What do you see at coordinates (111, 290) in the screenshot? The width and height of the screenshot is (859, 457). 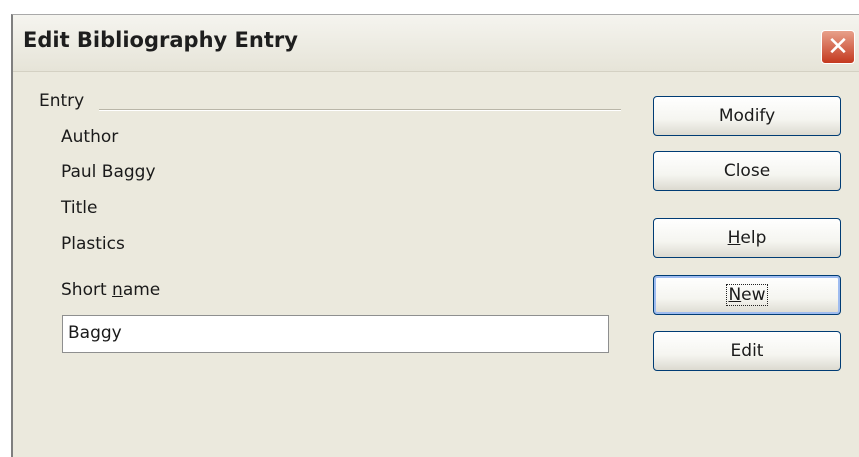 I see `short-name-label: Short name` at bounding box center [111, 290].